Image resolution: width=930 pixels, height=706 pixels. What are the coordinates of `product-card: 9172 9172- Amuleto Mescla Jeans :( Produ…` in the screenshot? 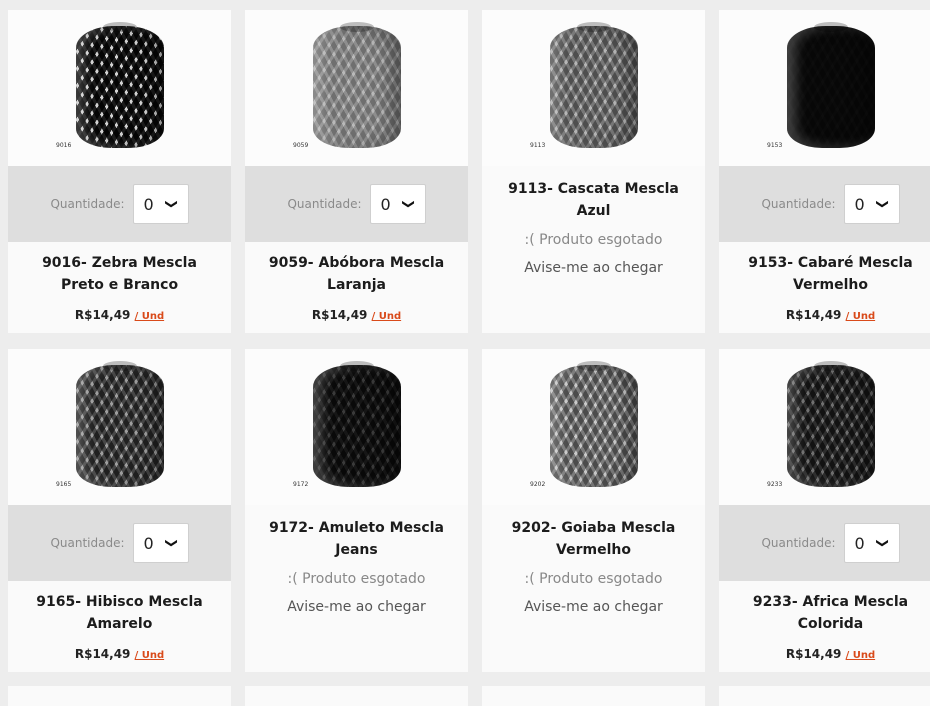 It's located at (356, 510).